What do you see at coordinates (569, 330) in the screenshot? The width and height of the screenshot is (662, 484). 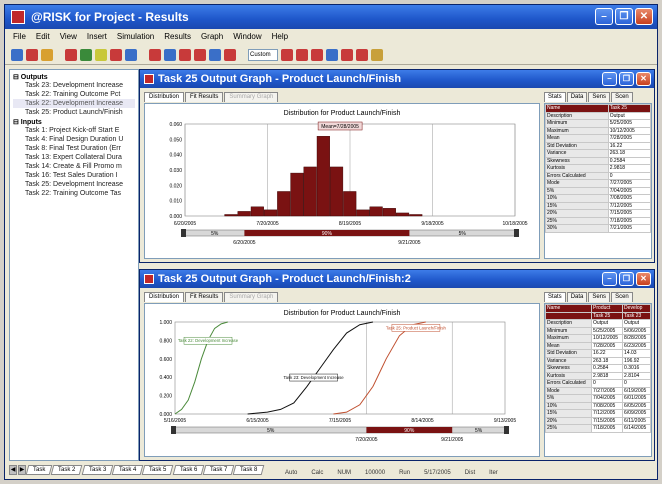 I see `stats-label-cell: Minimum` at bounding box center [569, 330].